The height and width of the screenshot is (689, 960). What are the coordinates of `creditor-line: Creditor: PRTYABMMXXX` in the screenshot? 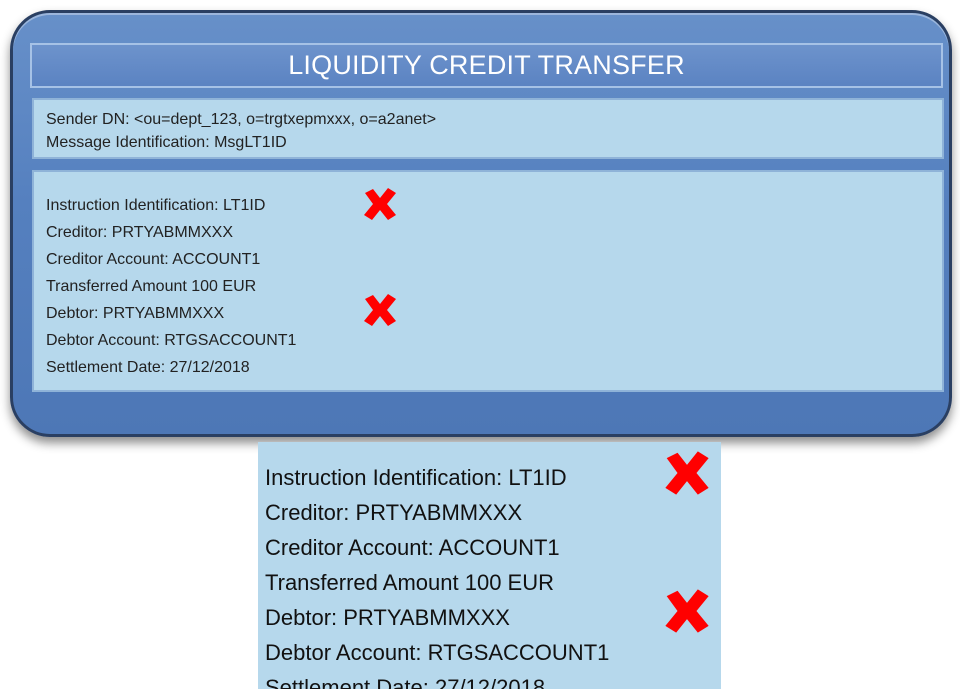 It's located at (140, 232).